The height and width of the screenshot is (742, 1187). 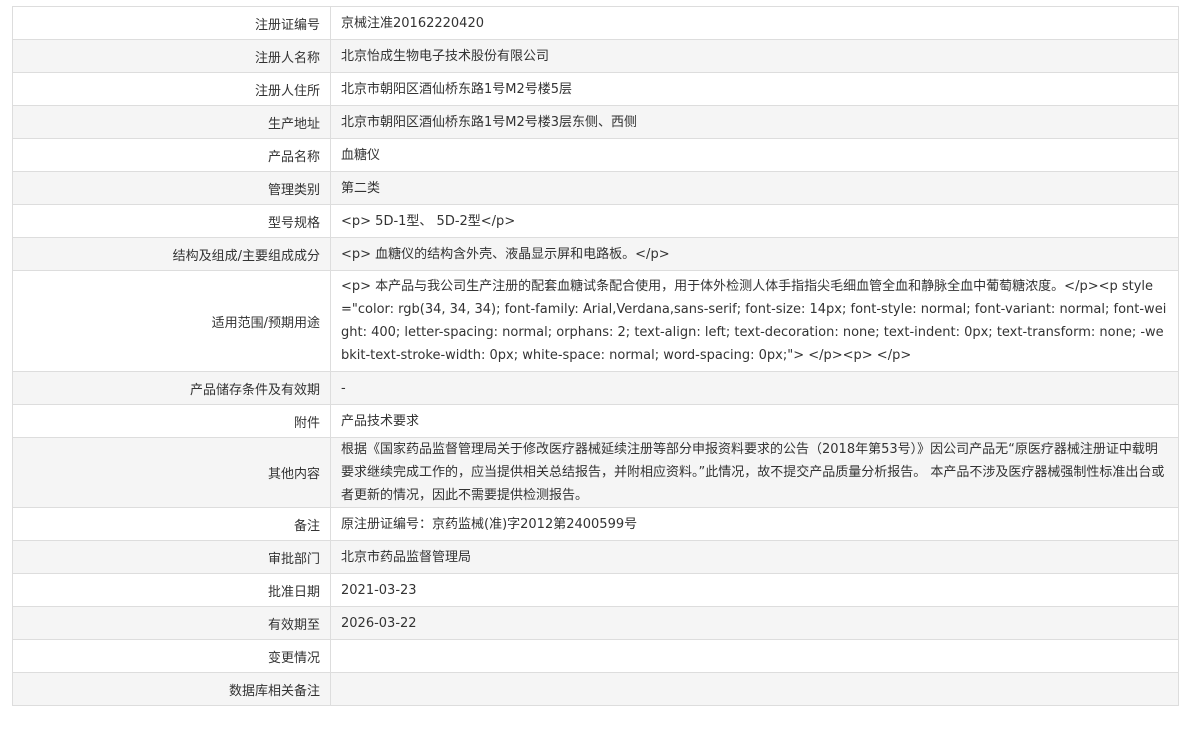 I want to click on field-value: 北京市朝阳区酒仙桥东路1号M2号楼5层, so click(x=754, y=89).